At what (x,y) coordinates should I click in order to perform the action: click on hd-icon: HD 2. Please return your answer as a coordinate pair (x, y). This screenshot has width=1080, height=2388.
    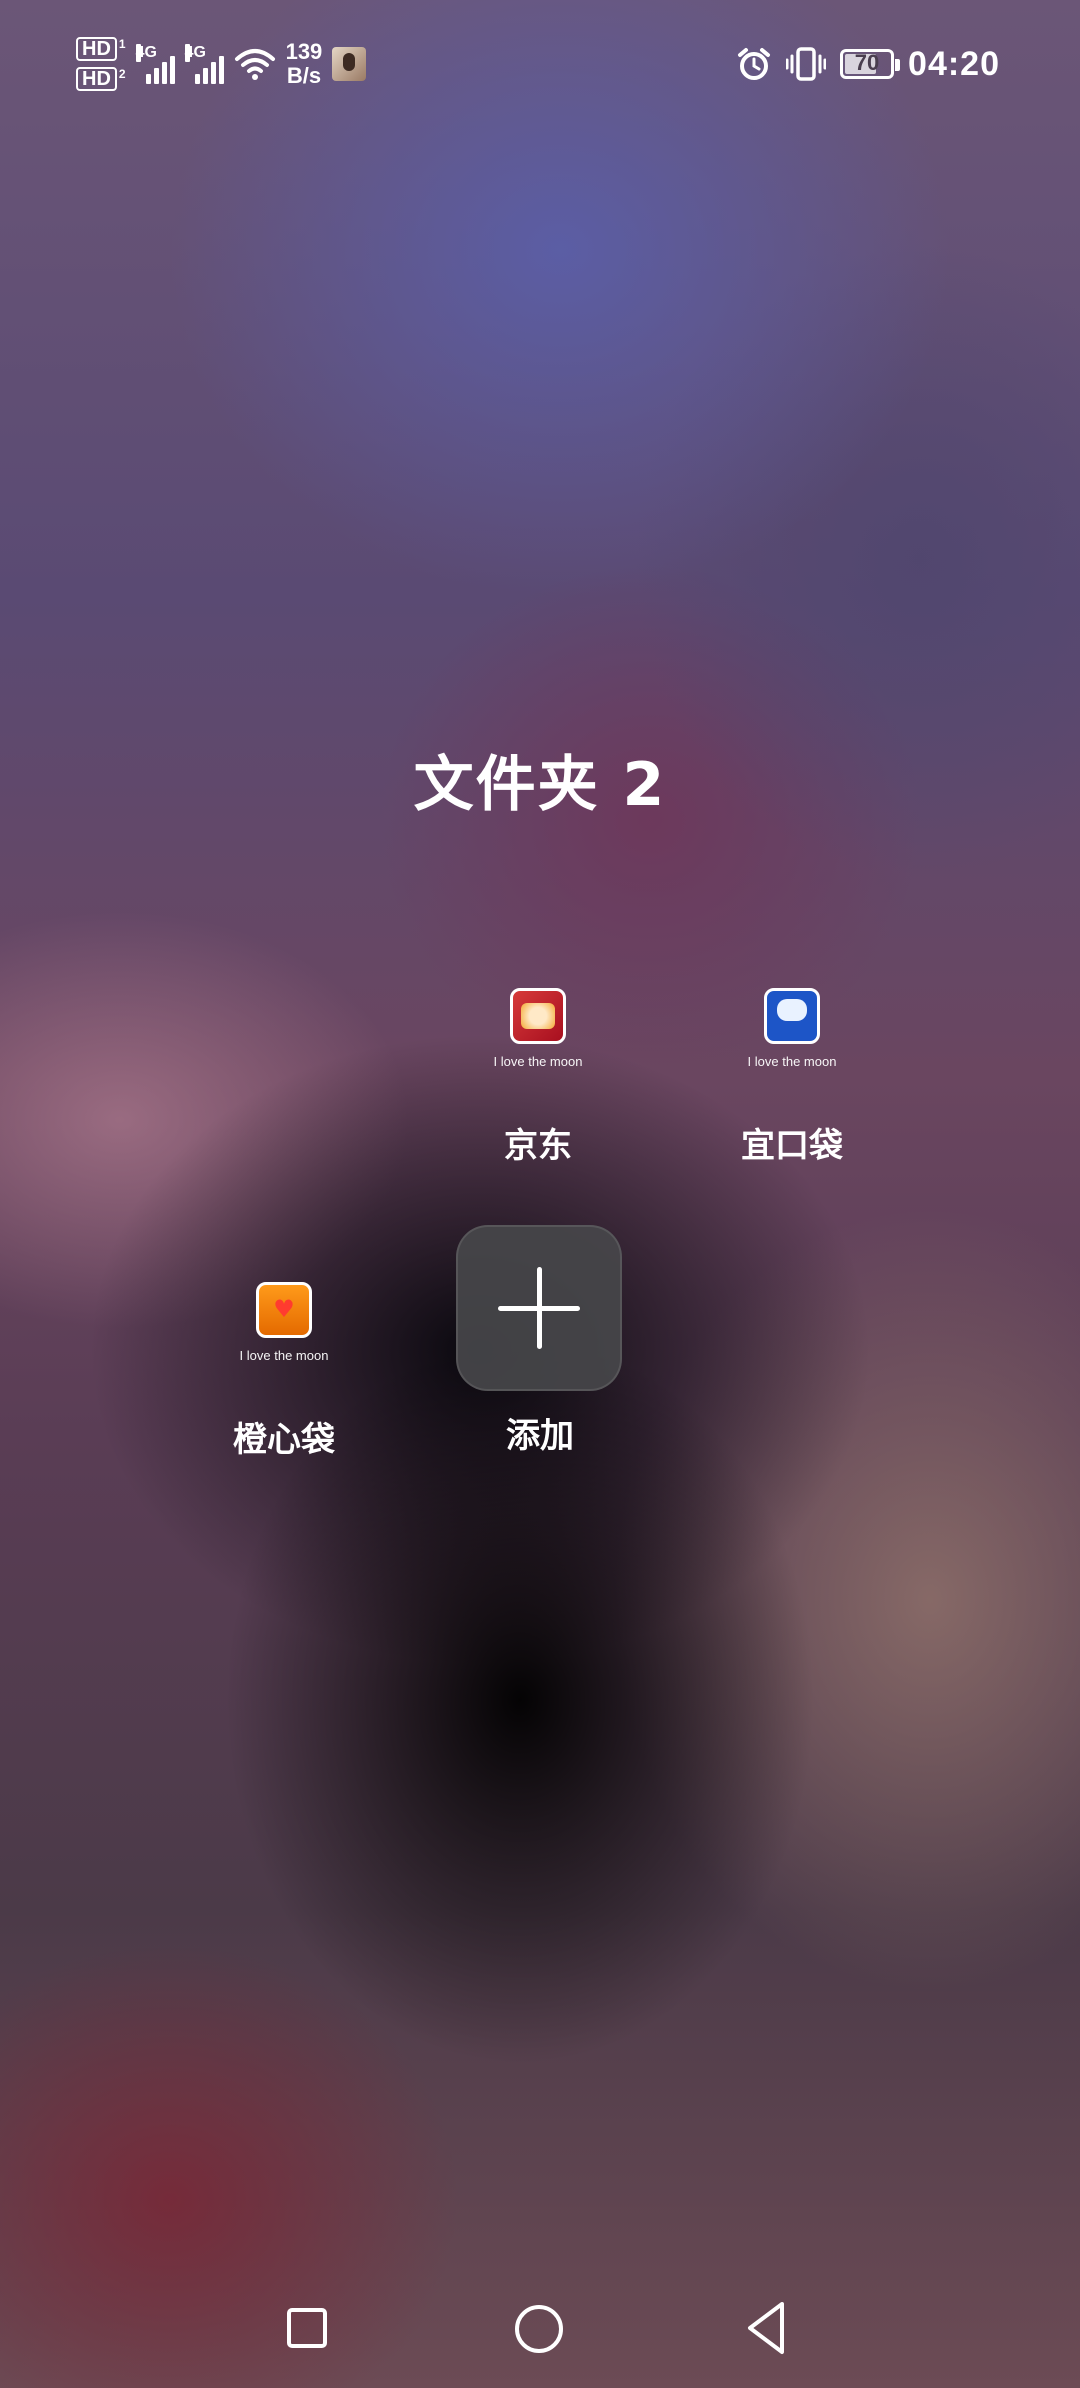
    Looking at the image, I should click on (101, 79).